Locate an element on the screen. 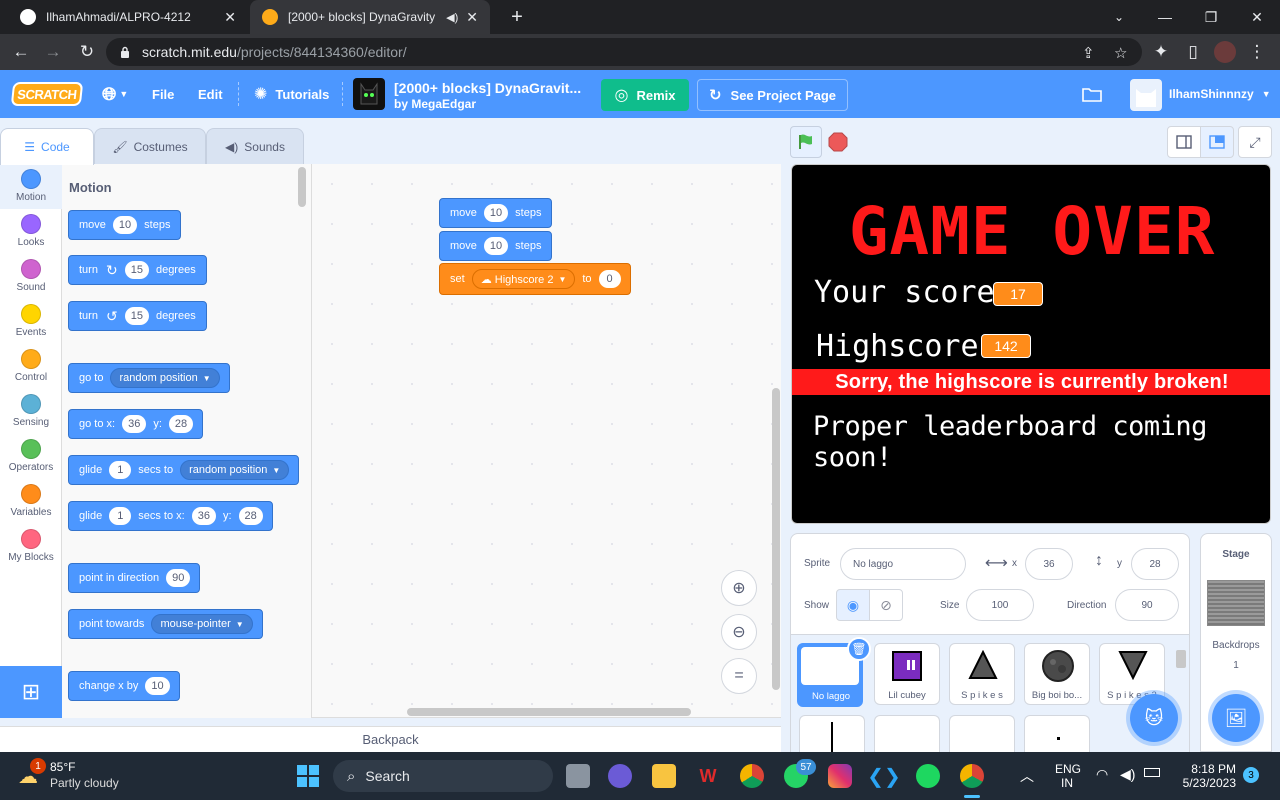 This screenshot has height=800, width=1280. edit-menu: Edit is located at coordinates (210, 94).